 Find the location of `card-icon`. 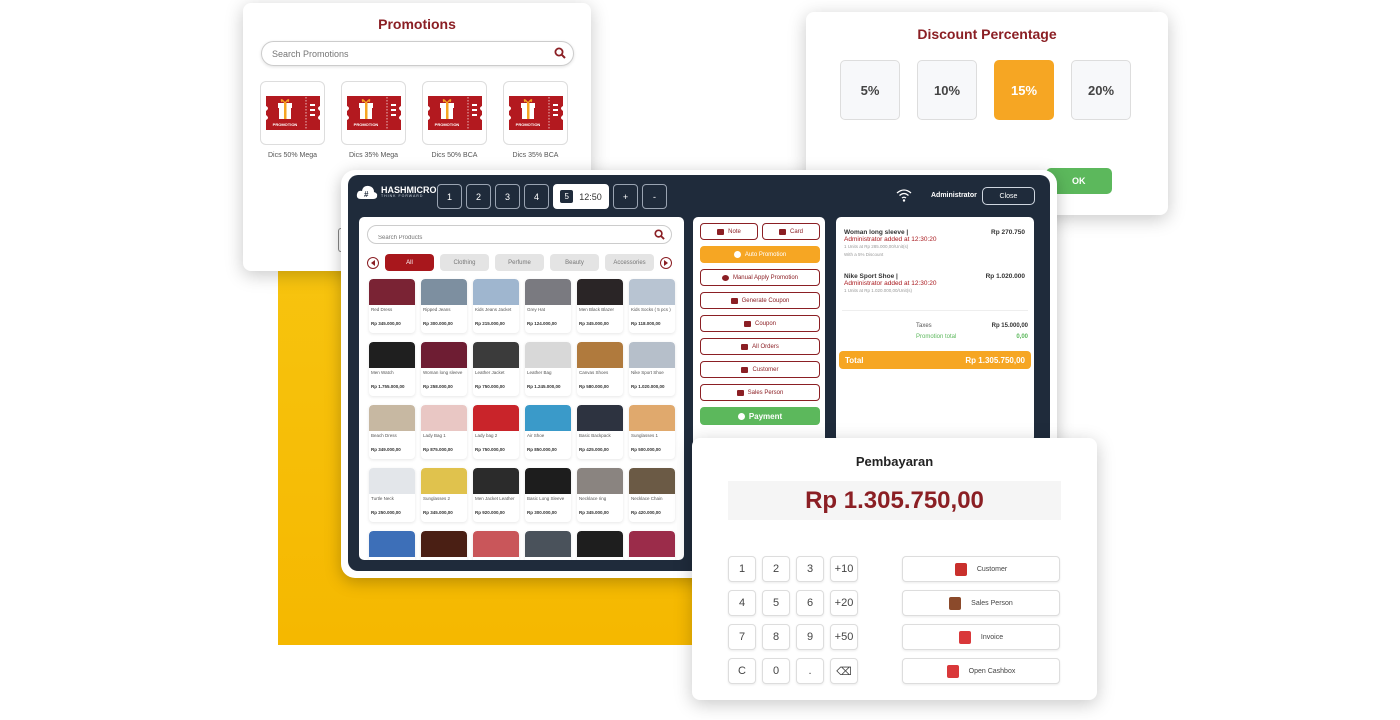

card-icon is located at coordinates (782, 231).